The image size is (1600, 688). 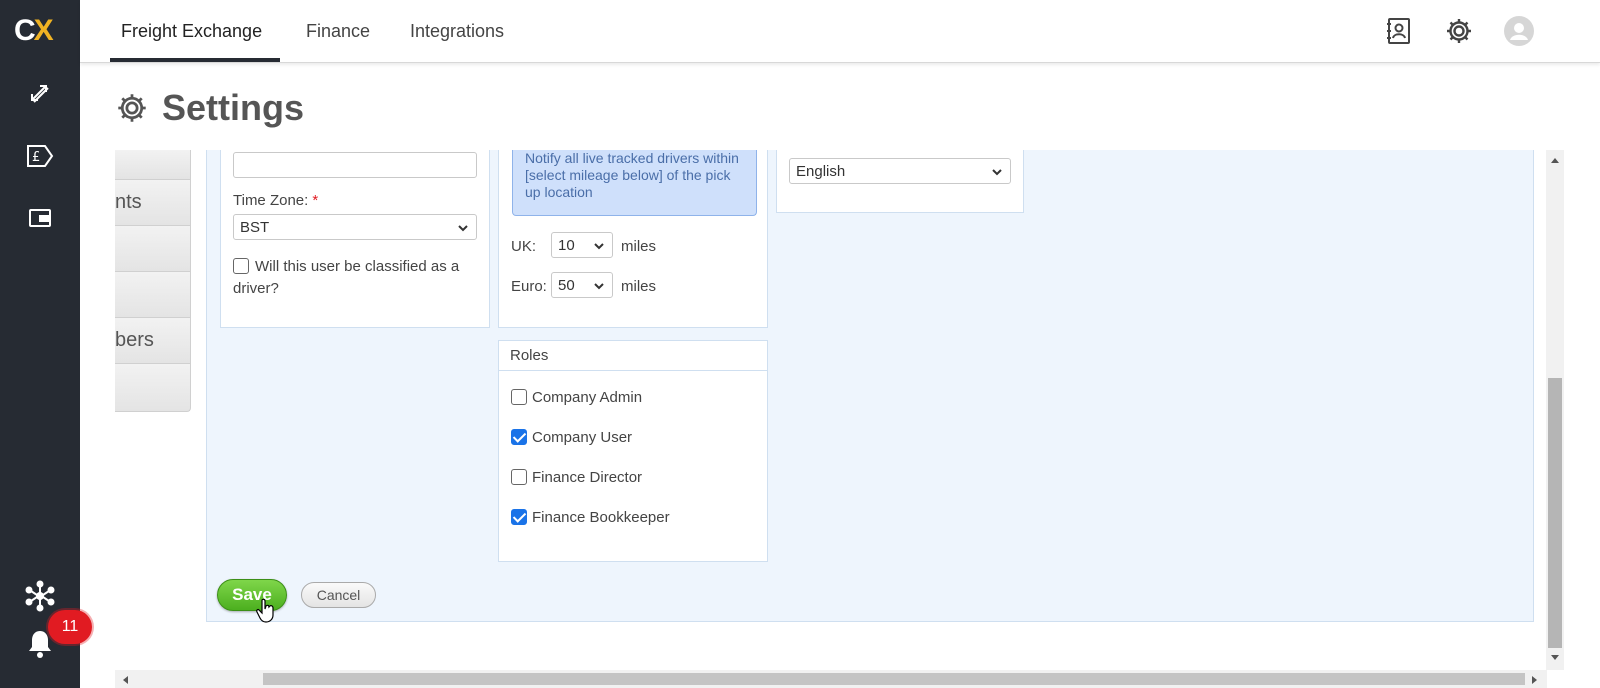 What do you see at coordinates (338, 595) in the screenshot?
I see `cancel-button: Cancel` at bounding box center [338, 595].